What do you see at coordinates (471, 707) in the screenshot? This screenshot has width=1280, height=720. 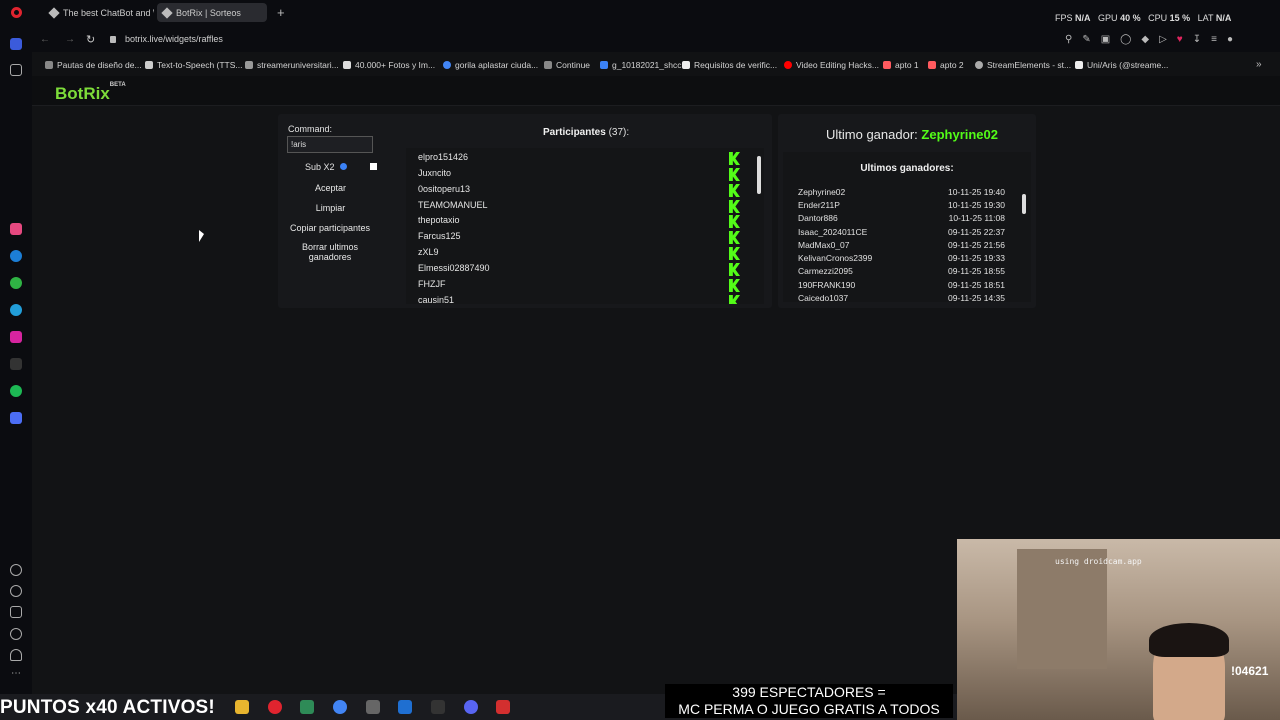 I see `discord-icon` at bounding box center [471, 707].